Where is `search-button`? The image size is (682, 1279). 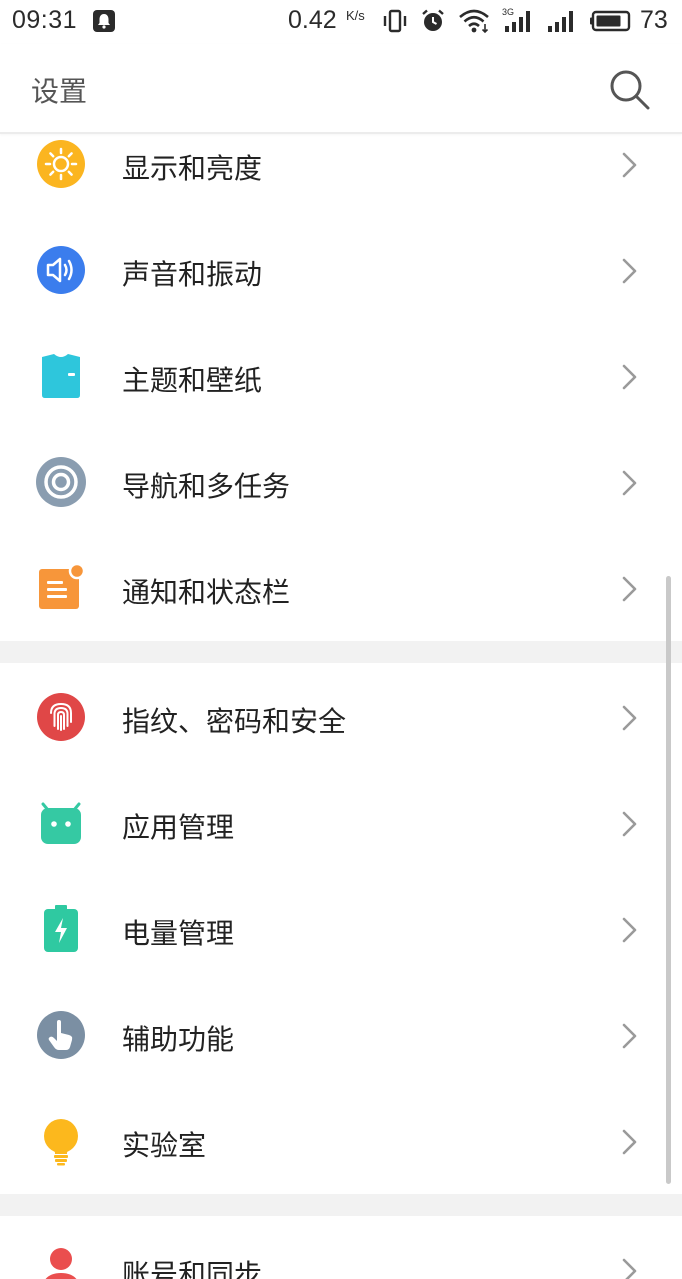 search-button is located at coordinates (629, 89).